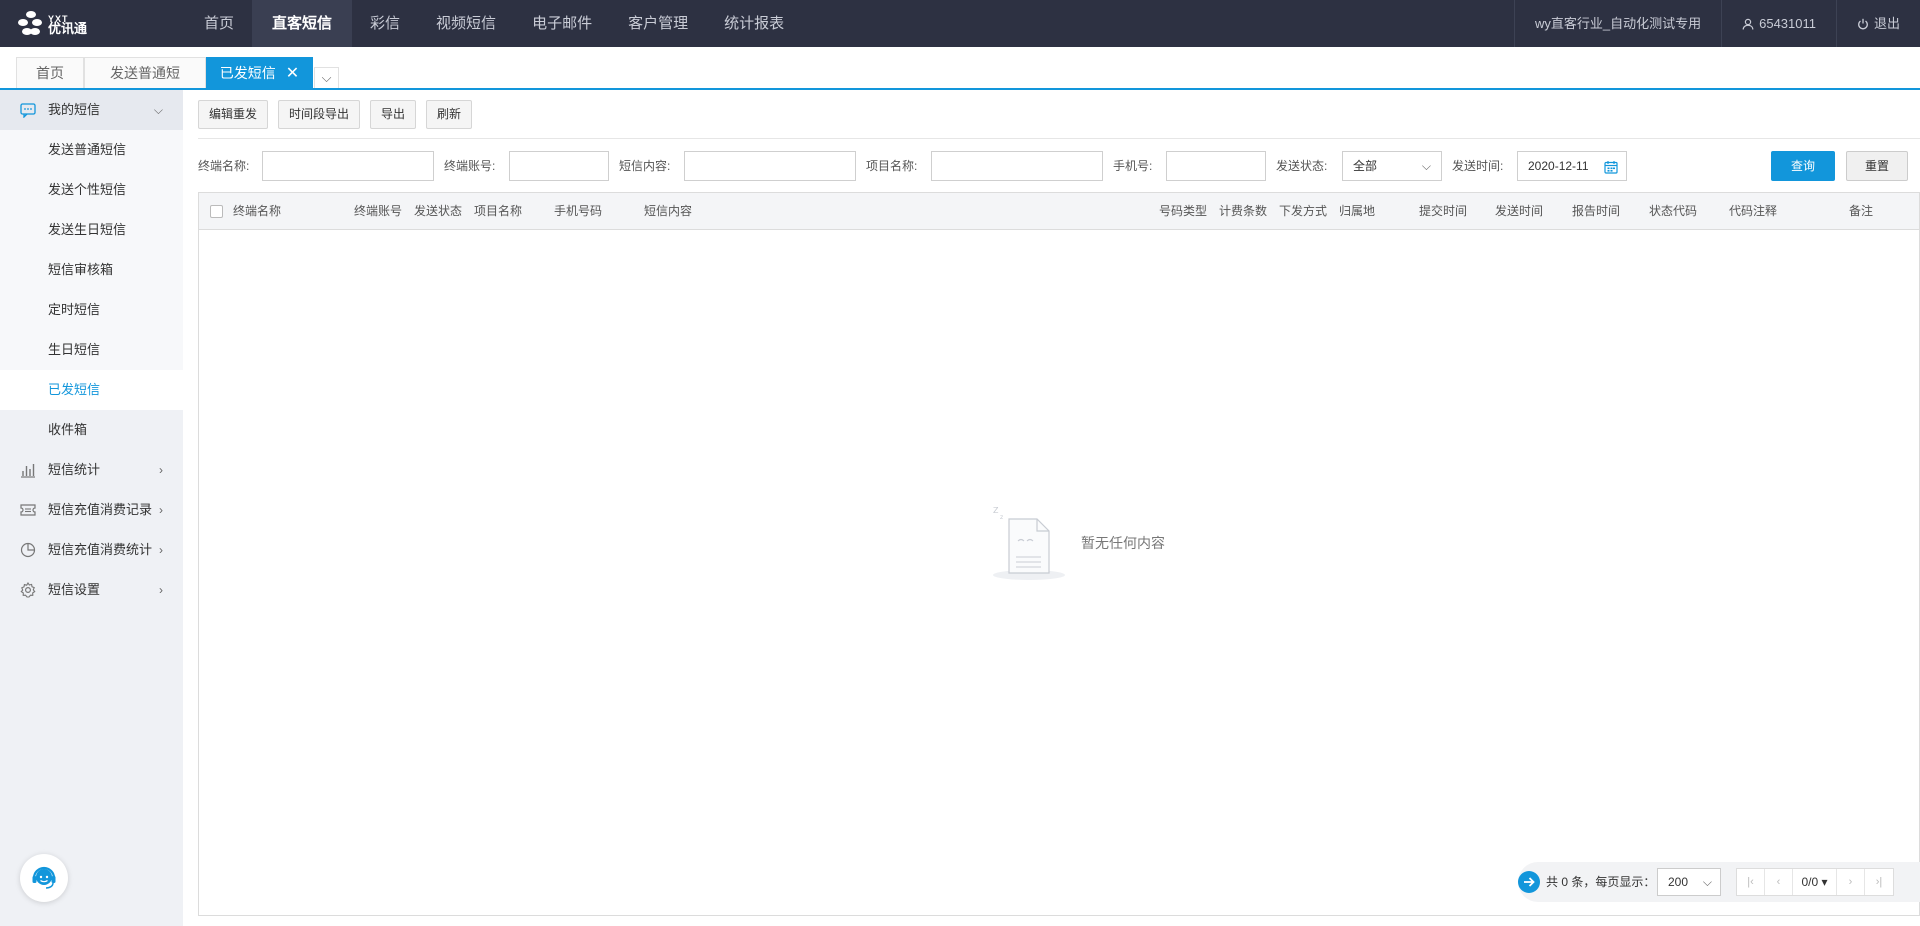 The width and height of the screenshot is (1920, 926). Describe the element at coordinates (216, 211) in the screenshot. I see `select-all-checkbox` at that location.